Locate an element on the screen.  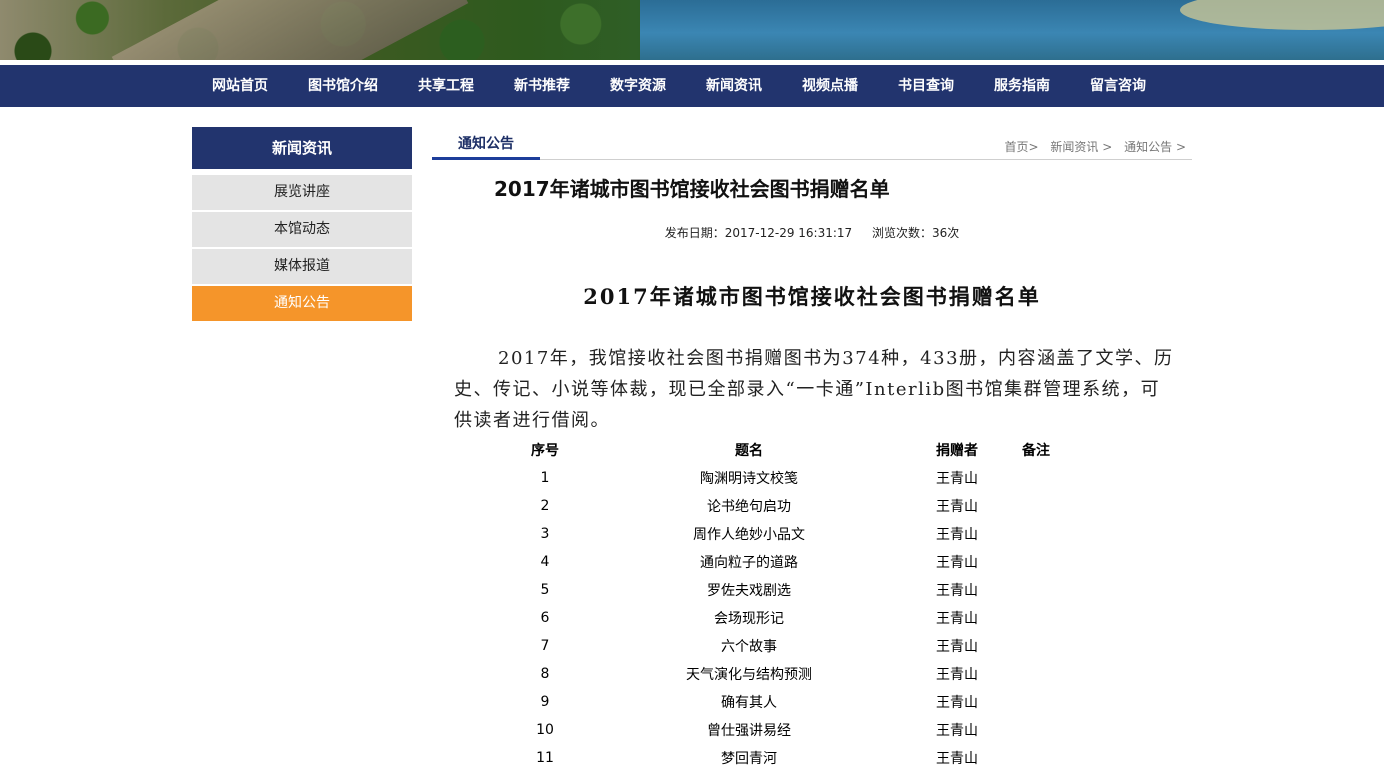
cell-index: 11 is located at coordinates (545, 758).